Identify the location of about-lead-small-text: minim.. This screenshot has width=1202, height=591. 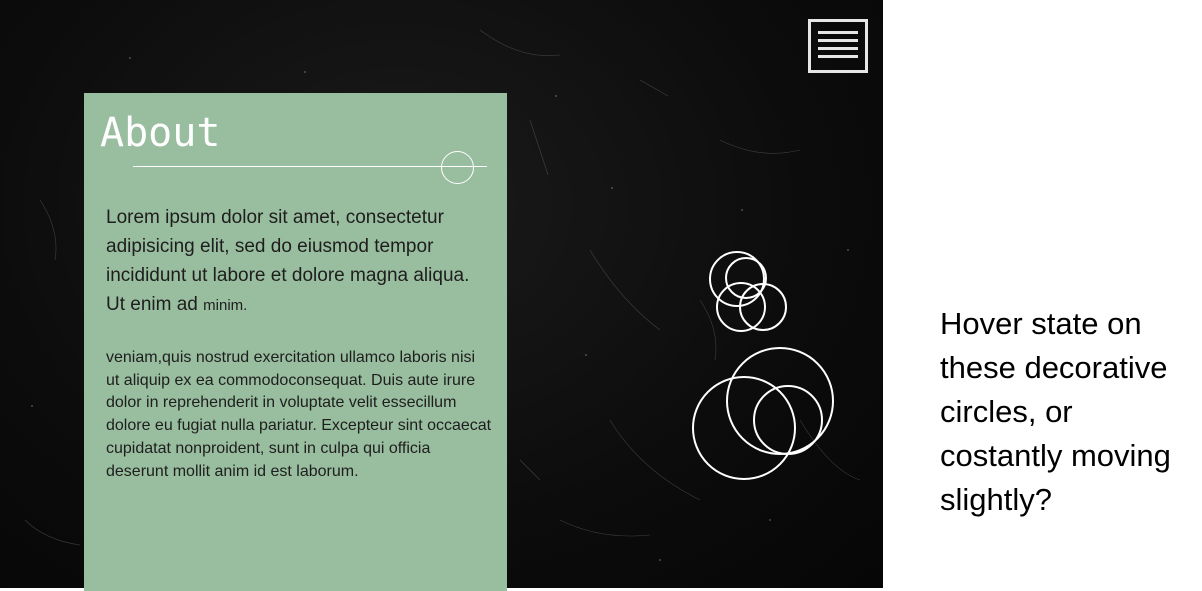
(225, 305).